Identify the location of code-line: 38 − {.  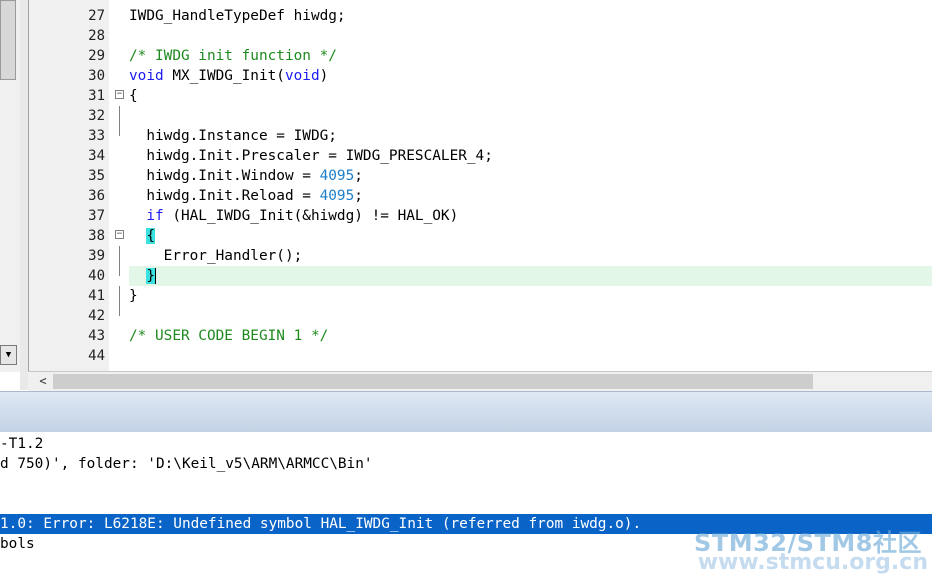
(480, 236).